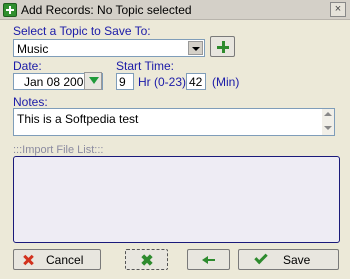  I want to click on cancel-label: Cancel, so click(65, 260).